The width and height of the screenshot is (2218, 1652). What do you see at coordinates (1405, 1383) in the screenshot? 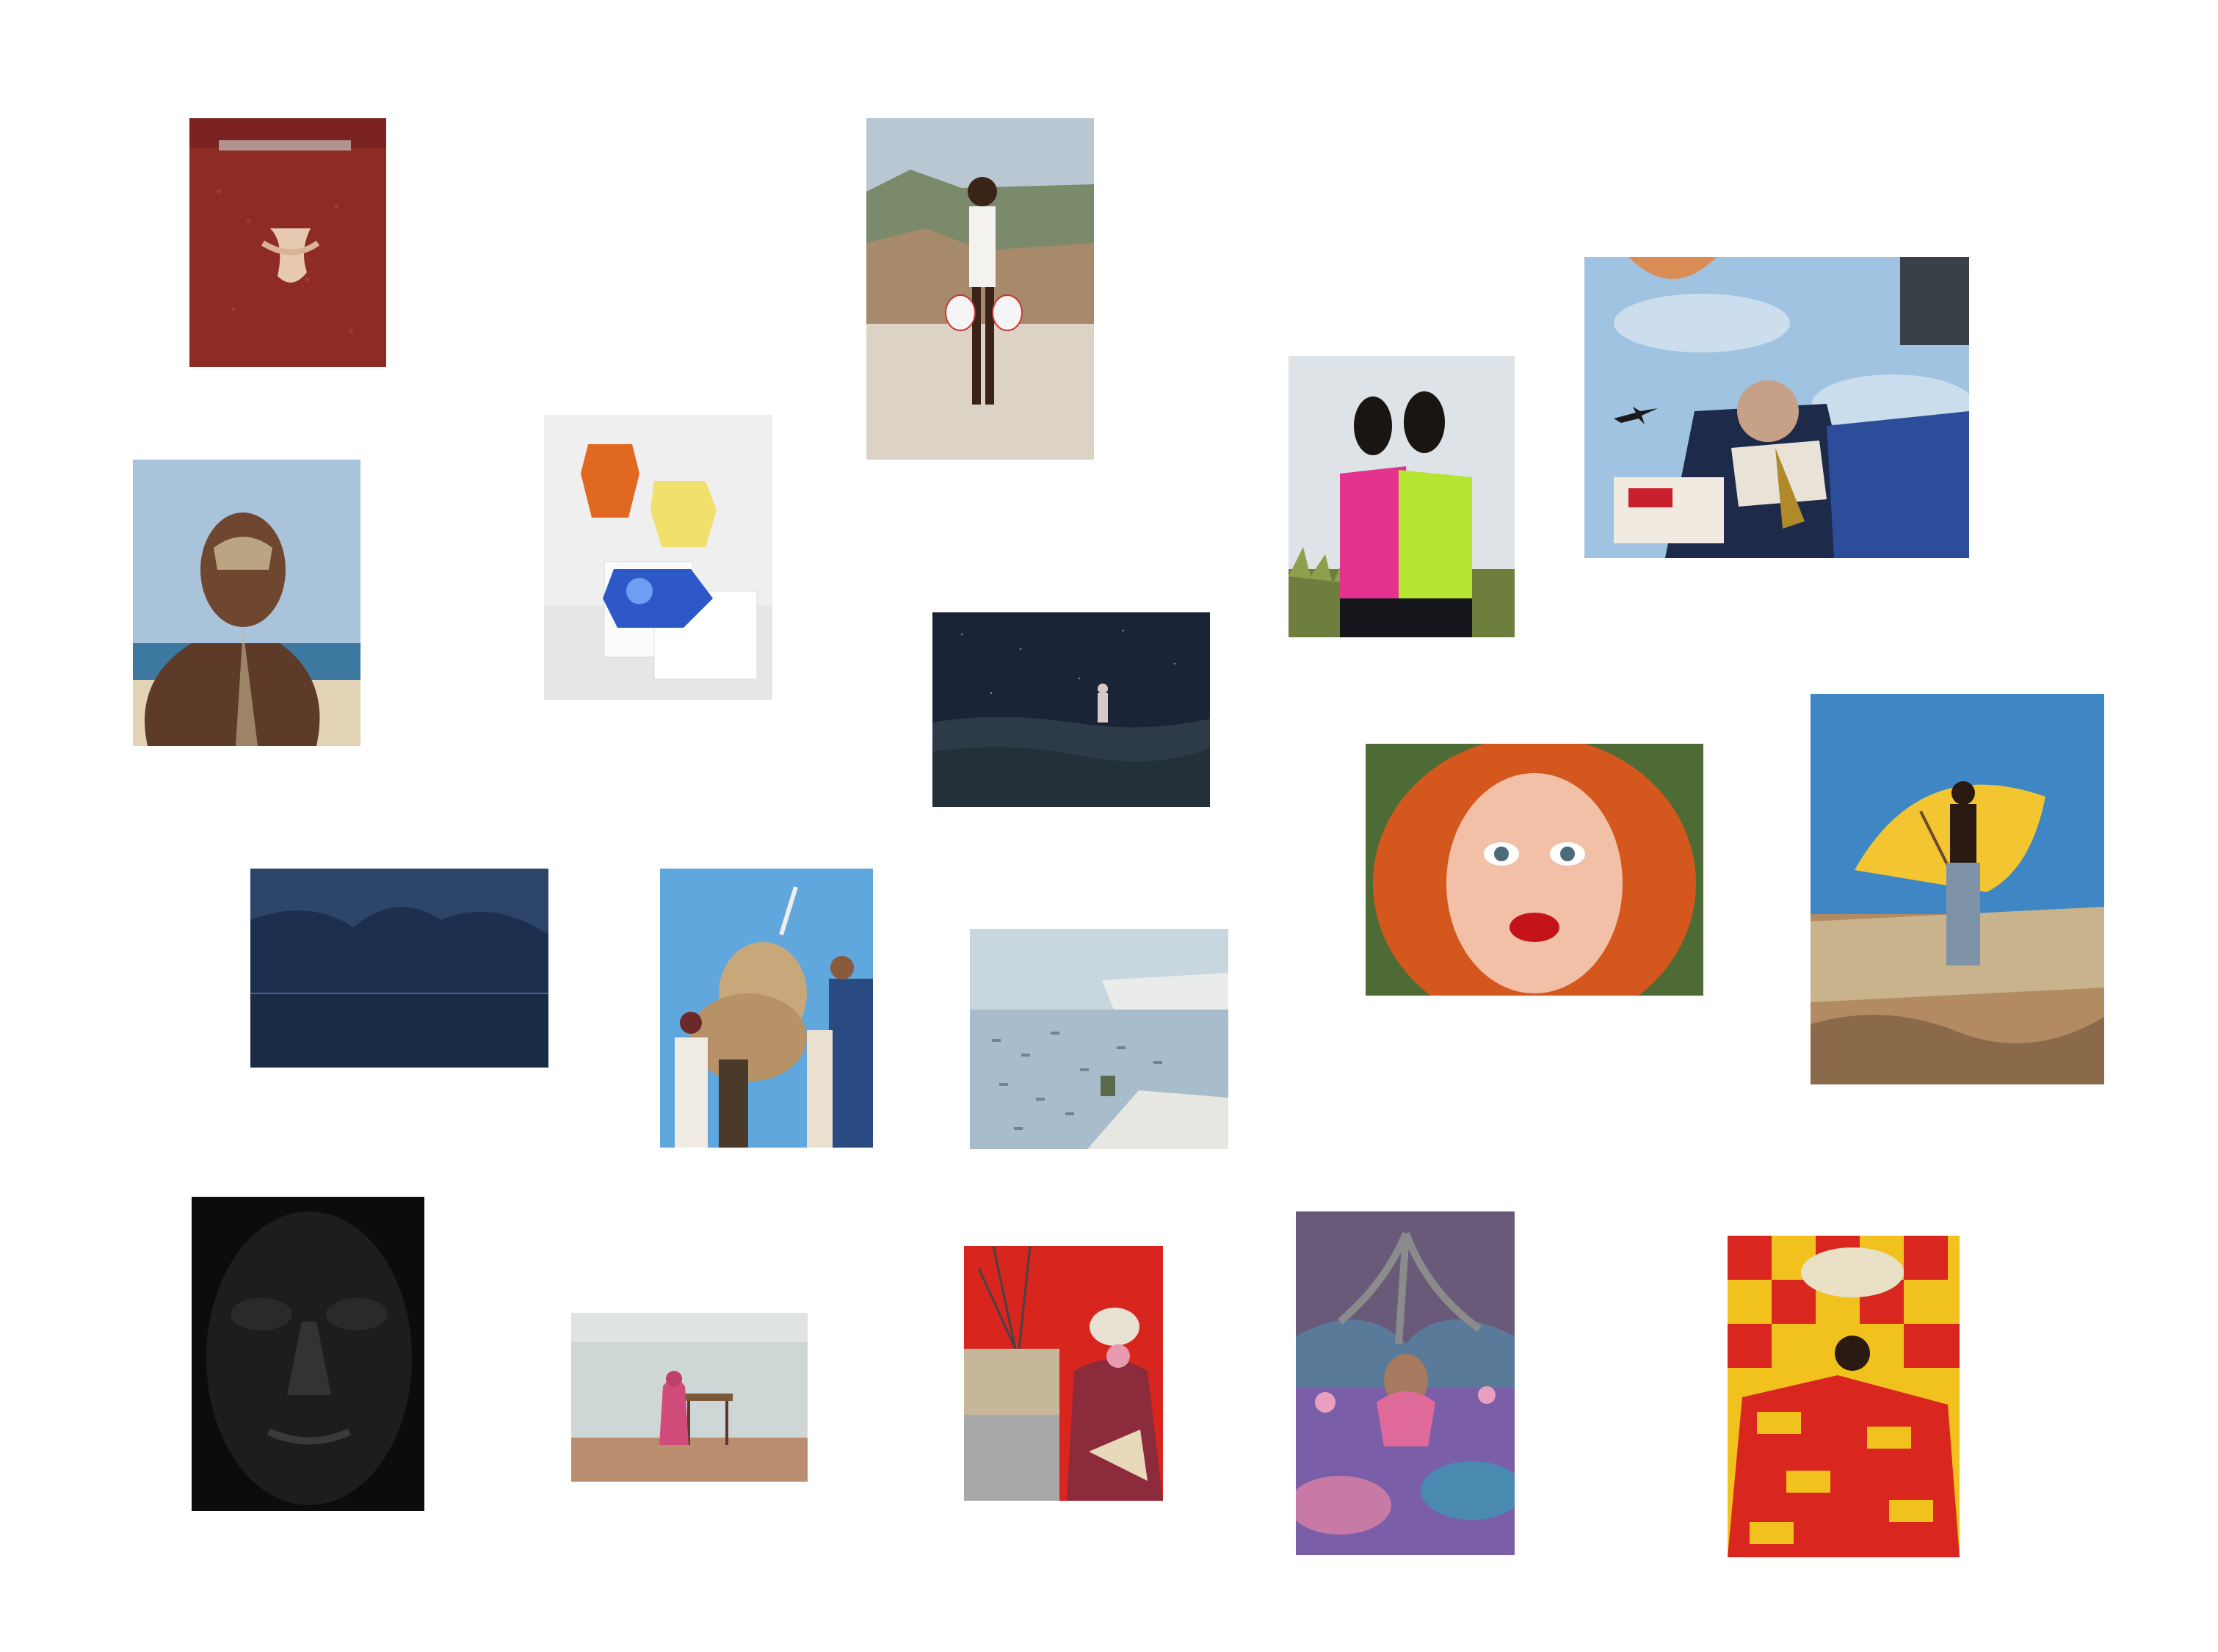
I see `photo-woman-roots-lotus` at bounding box center [1405, 1383].